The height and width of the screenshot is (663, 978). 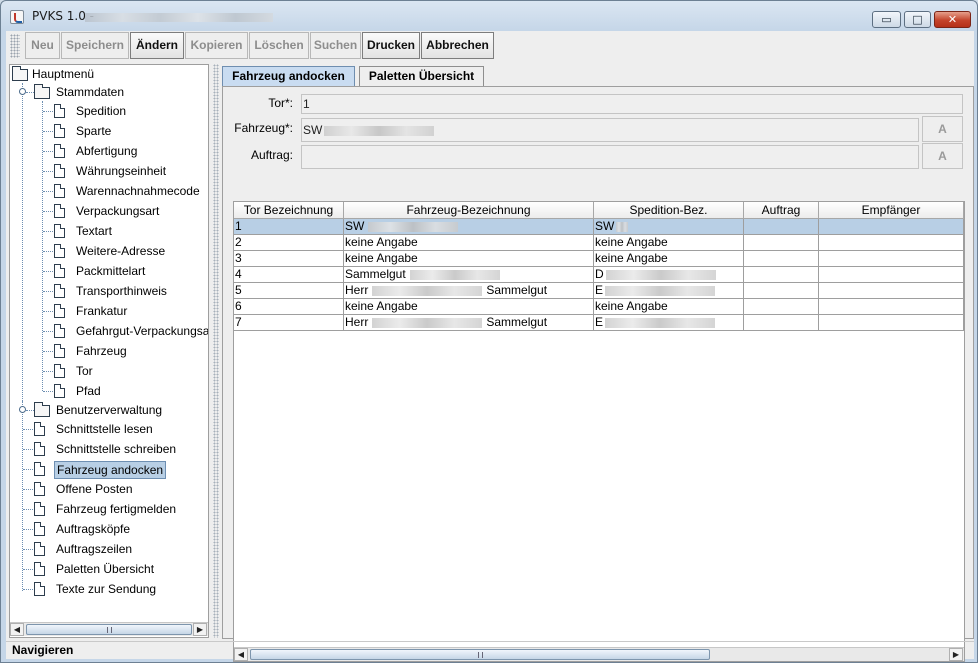 I want to click on scroll-left-icon: ◀, so click(x=17, y=629).